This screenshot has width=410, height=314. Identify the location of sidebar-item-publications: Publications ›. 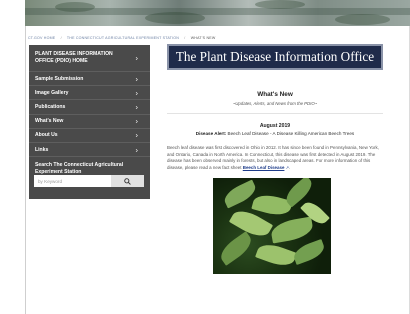
(89, 107).